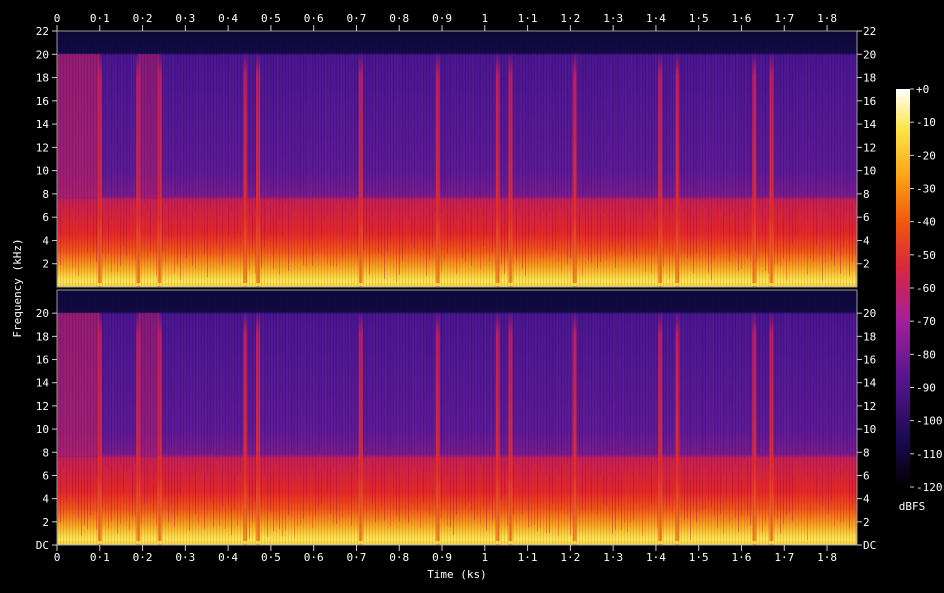  Describe the element at coordinates (926, 288) in the screenshot. I see `colorbar-tick-label: -60` at that location.